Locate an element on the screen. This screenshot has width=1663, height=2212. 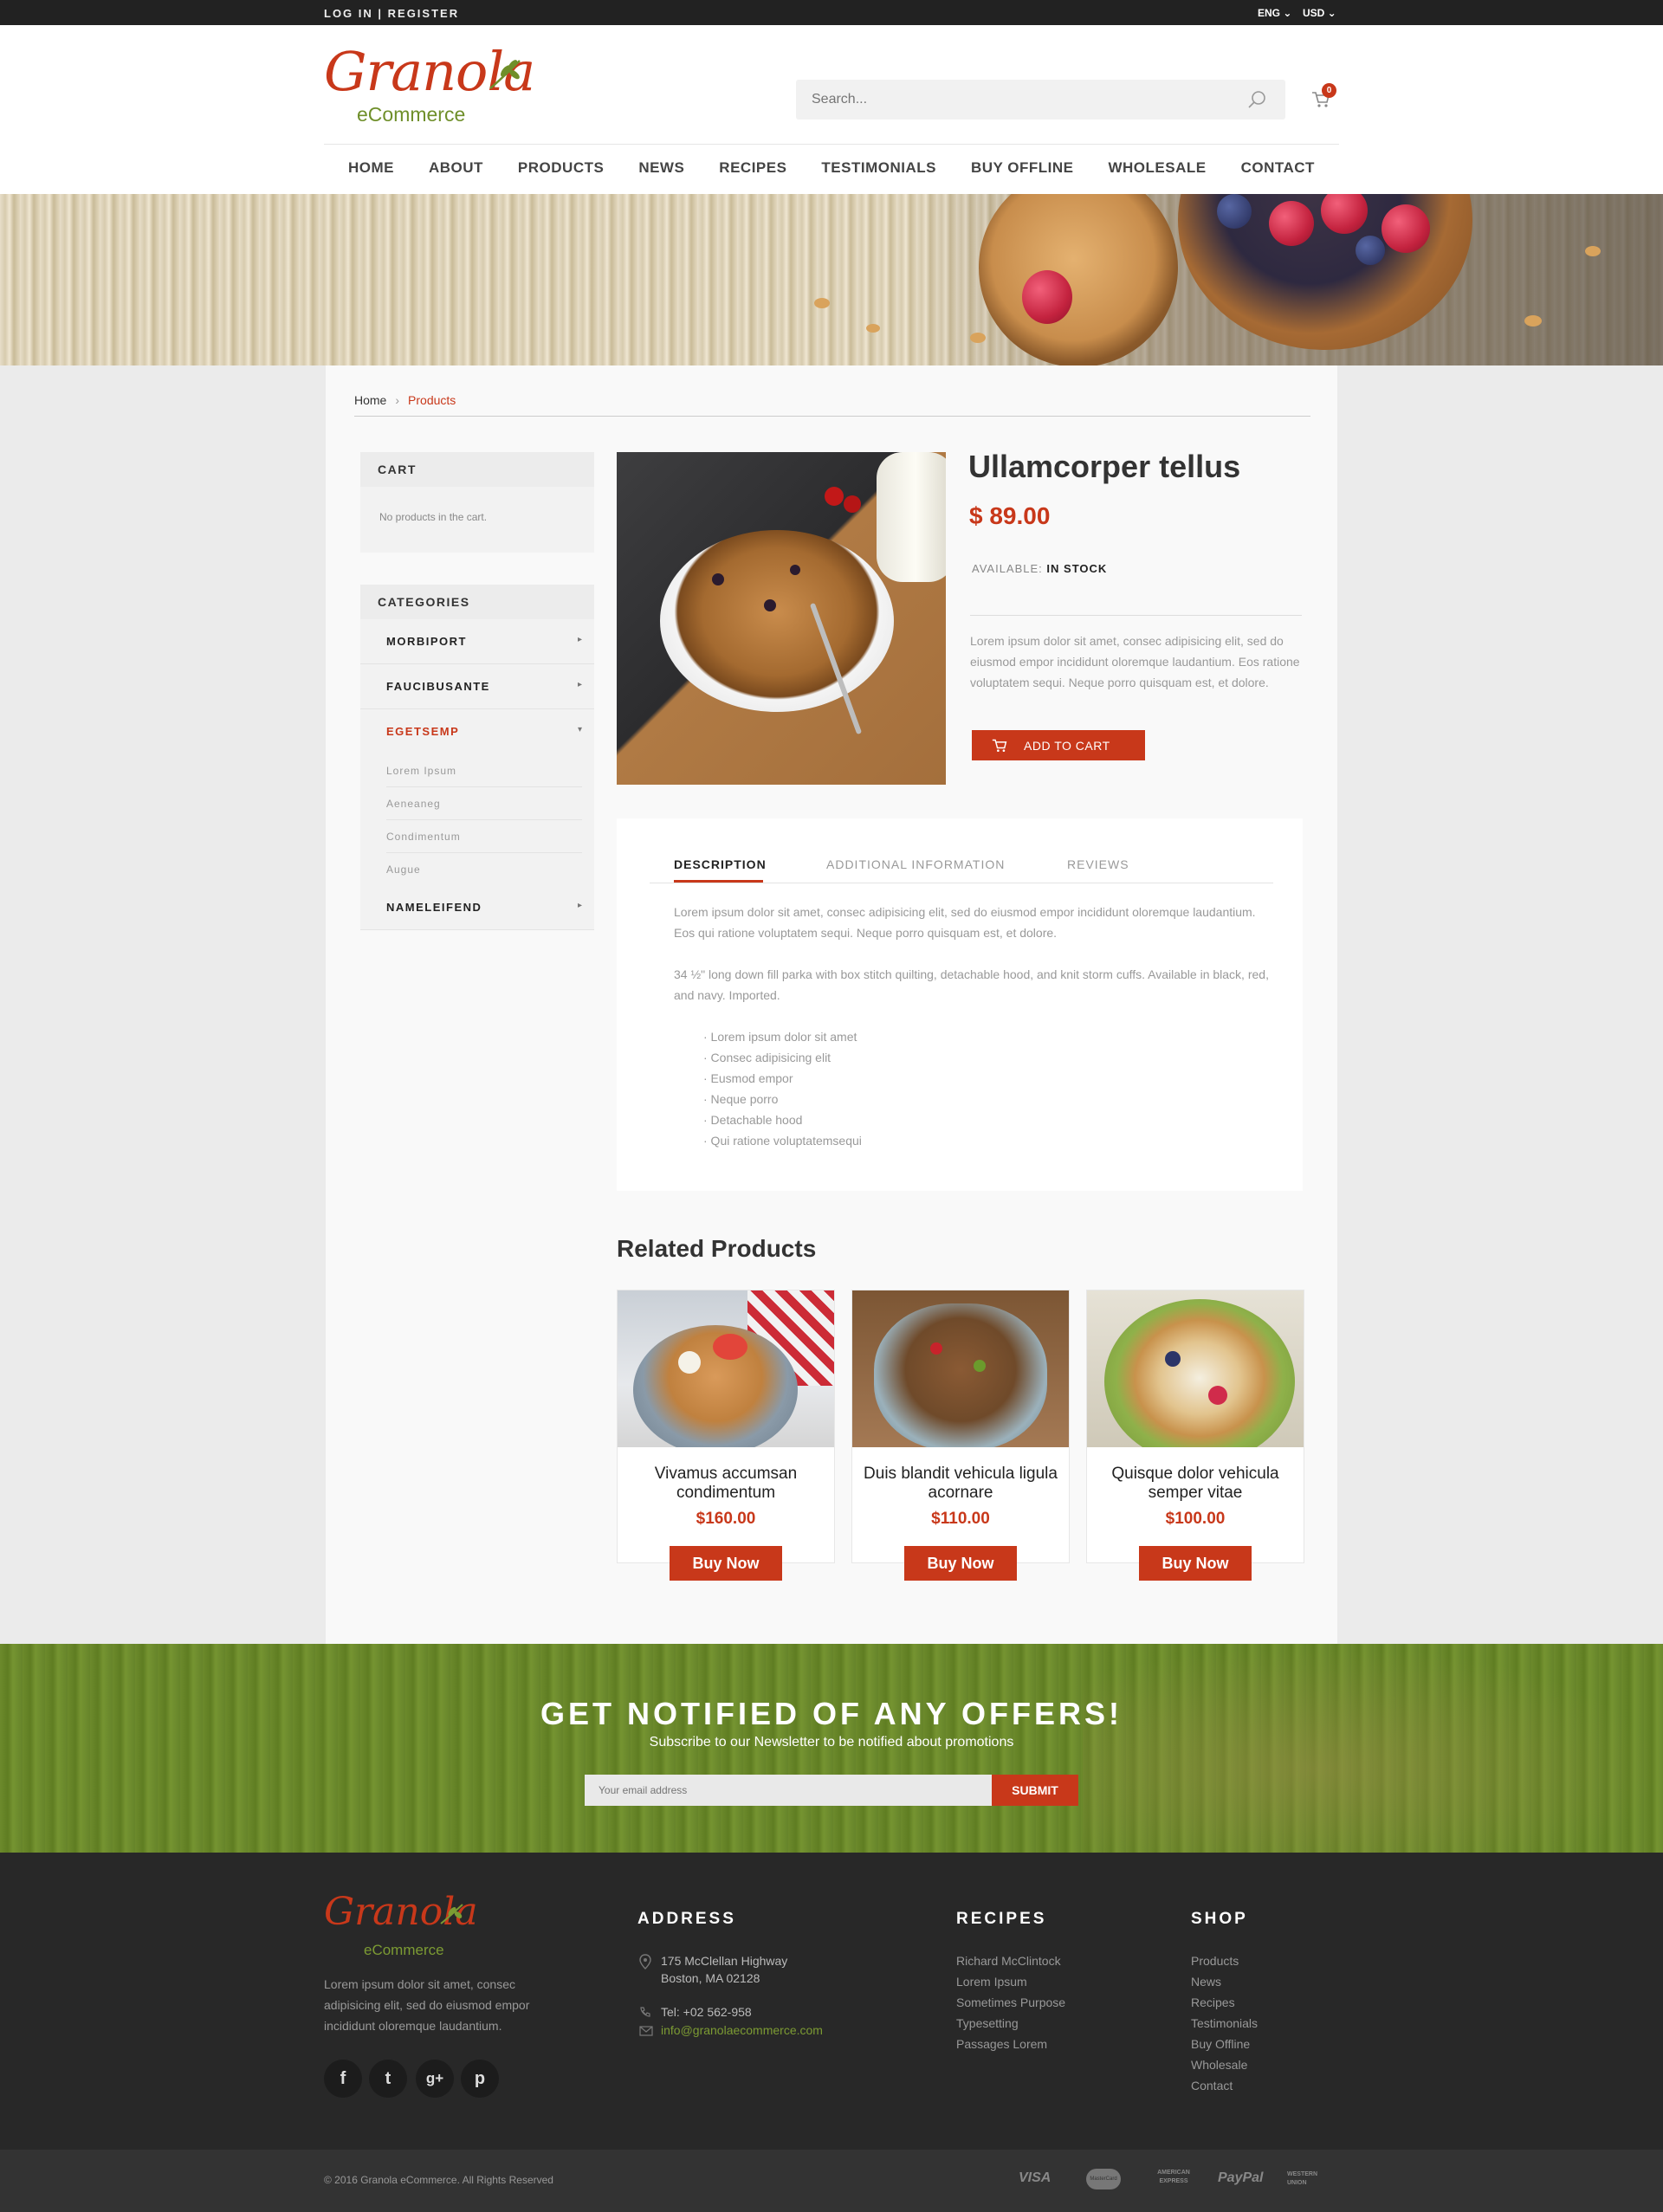
add-to-cart-button: ADD TO CART is located at coordinates (1058, 745).